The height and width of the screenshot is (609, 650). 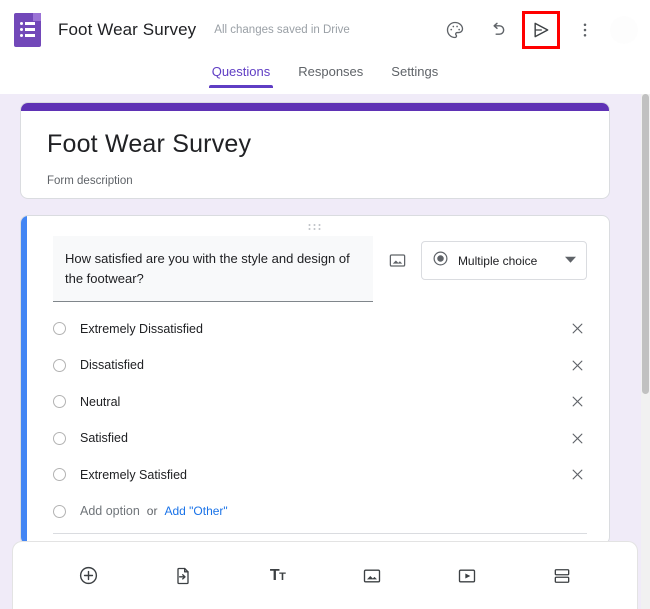 What do you see at coordinates (320, 511) in the screenshot?
I see `add-option-row: Add option or Add "Other"` at bounding box center [320, 511].